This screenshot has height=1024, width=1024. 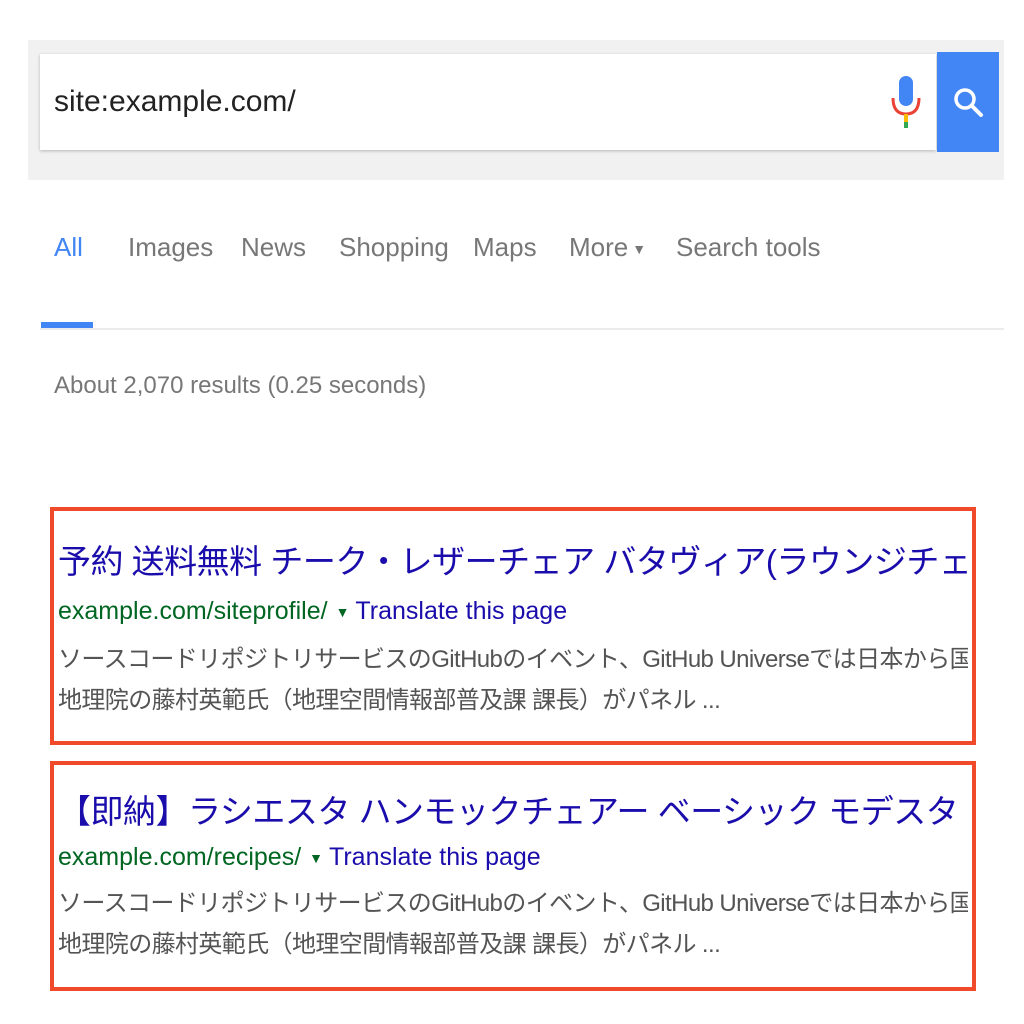 What do you see at coordinates (522, 329) in the screenshot?
I see `tabs-divider` at bounding box center [522, 329].